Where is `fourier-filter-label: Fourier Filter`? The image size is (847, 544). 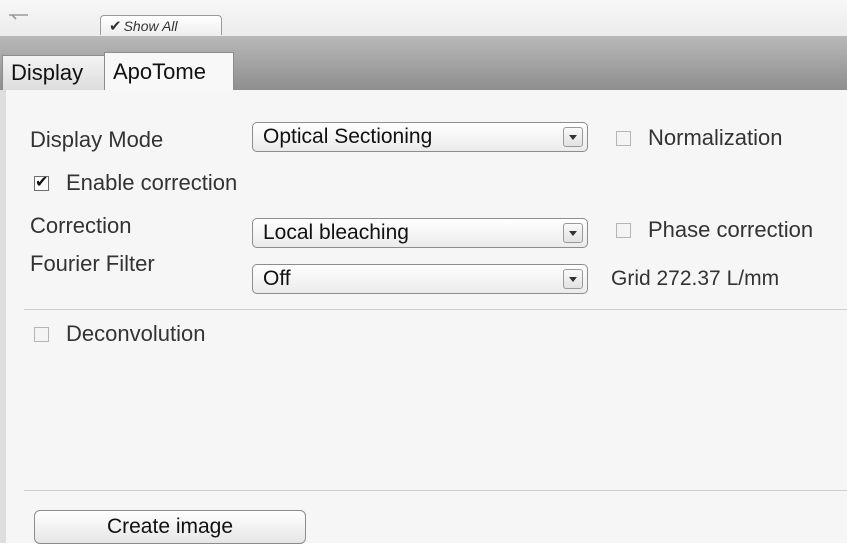 fourier-filter-label: Fourier Filter is located at coordinates (92, 263).